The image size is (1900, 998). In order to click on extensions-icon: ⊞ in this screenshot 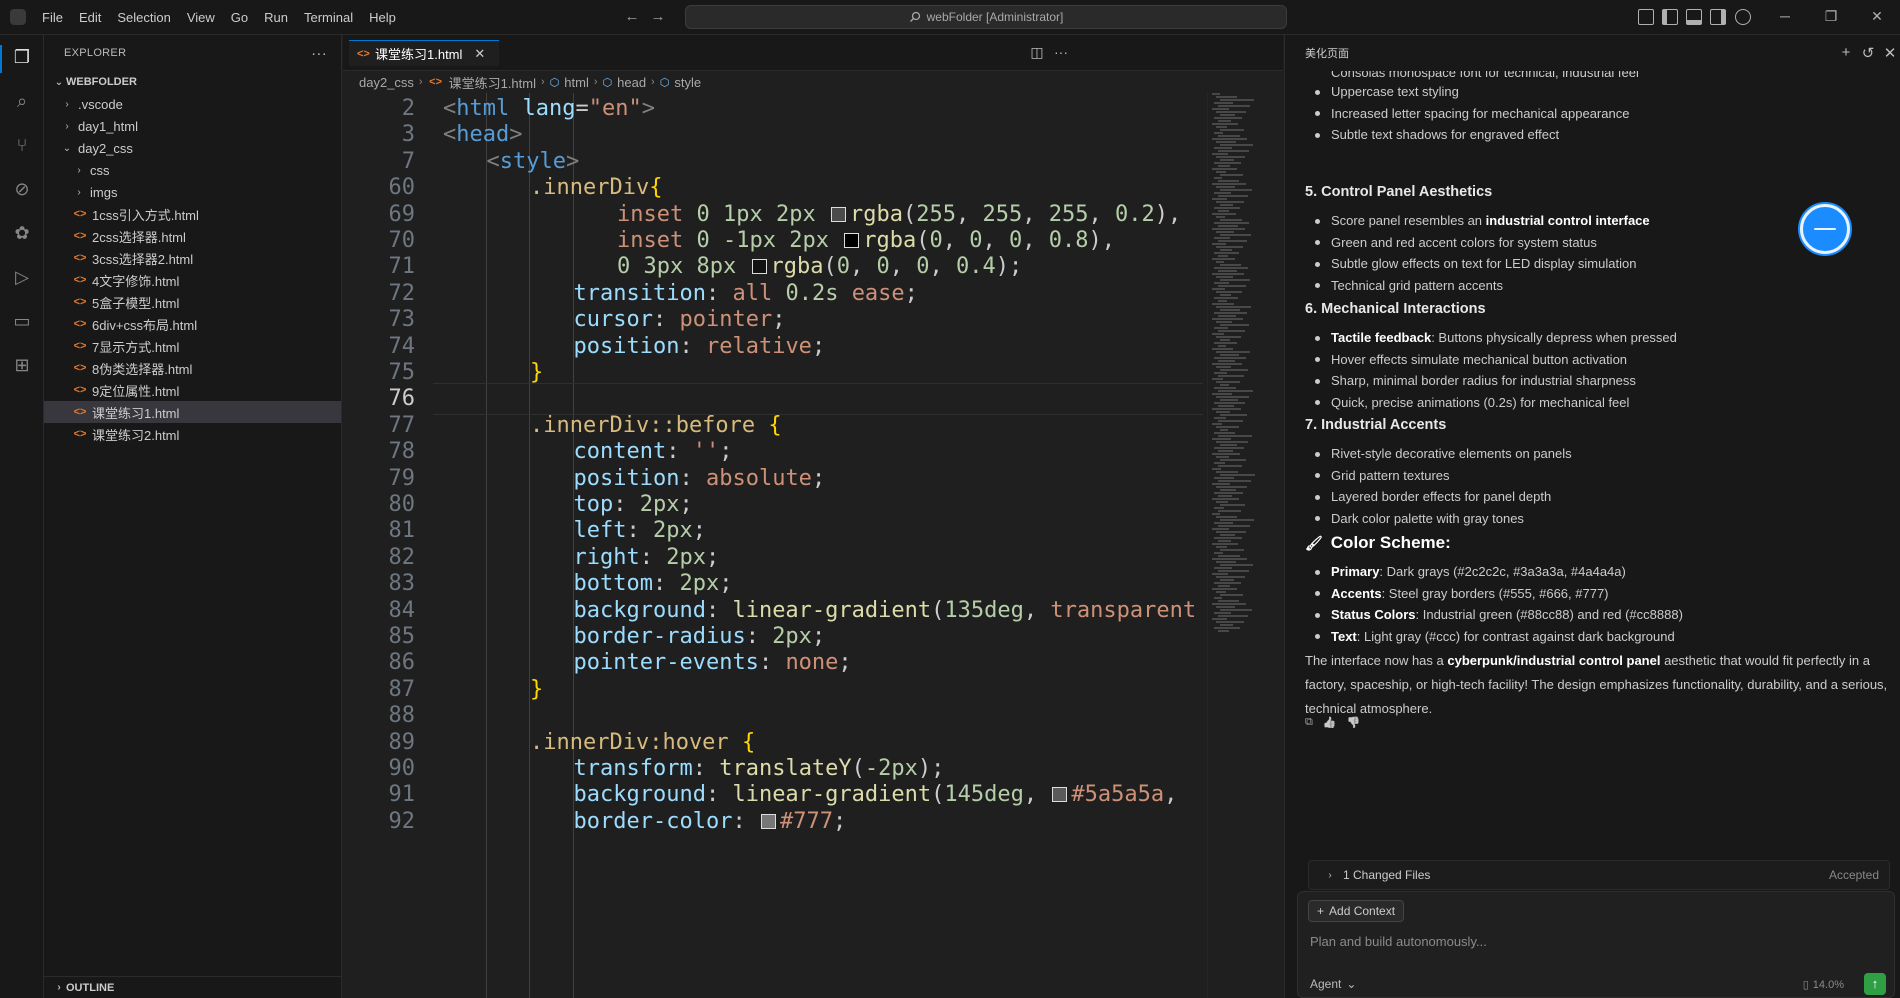, I will do `click(22, 365)`.